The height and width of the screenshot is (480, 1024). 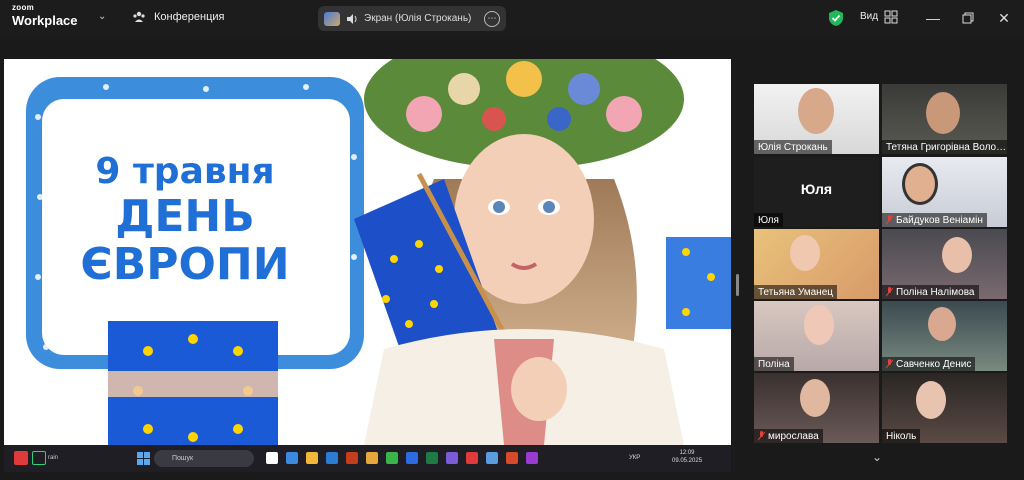 What do you see at coordinates (183, 458) in the screenshot?
I see `taskbar-search-text: Пошук` at bounding box center [183, 458].